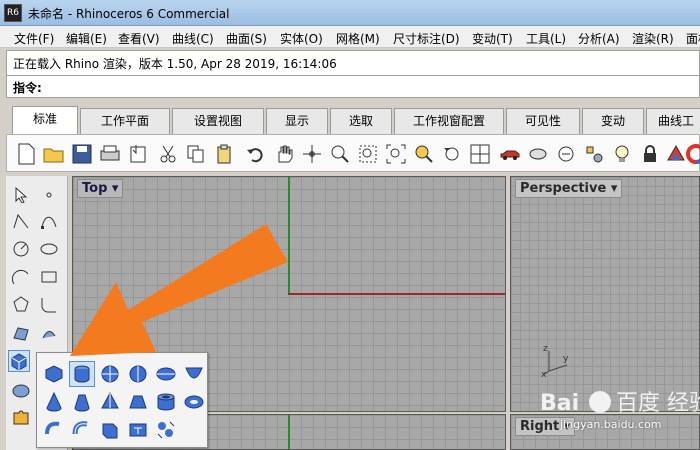  What do you see at coordinates (86, 38) in the screenshot?
I see `menu-edit: 编辑(E)` at bounding box center [86, 38].